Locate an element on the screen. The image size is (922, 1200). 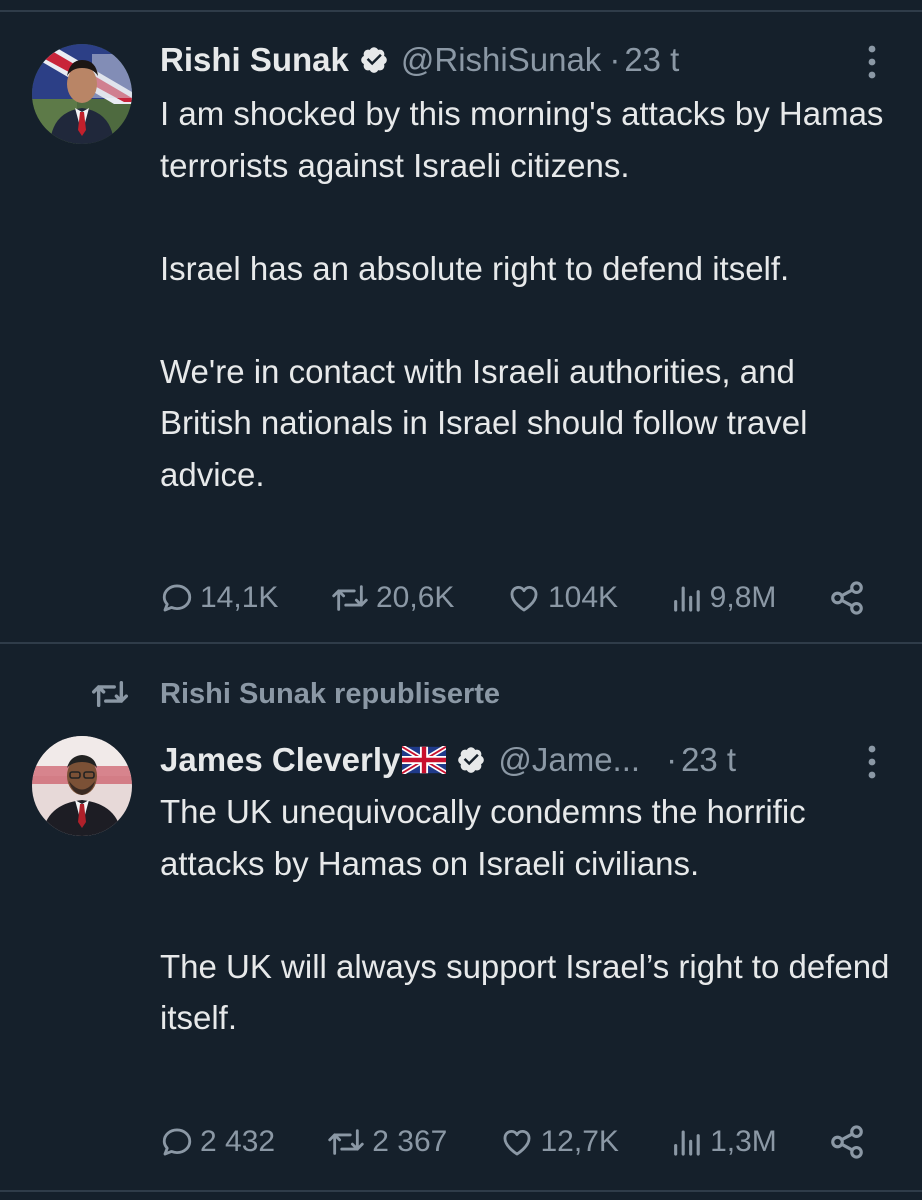
author-name: James Cleverly is located at coordinates (280, 760).